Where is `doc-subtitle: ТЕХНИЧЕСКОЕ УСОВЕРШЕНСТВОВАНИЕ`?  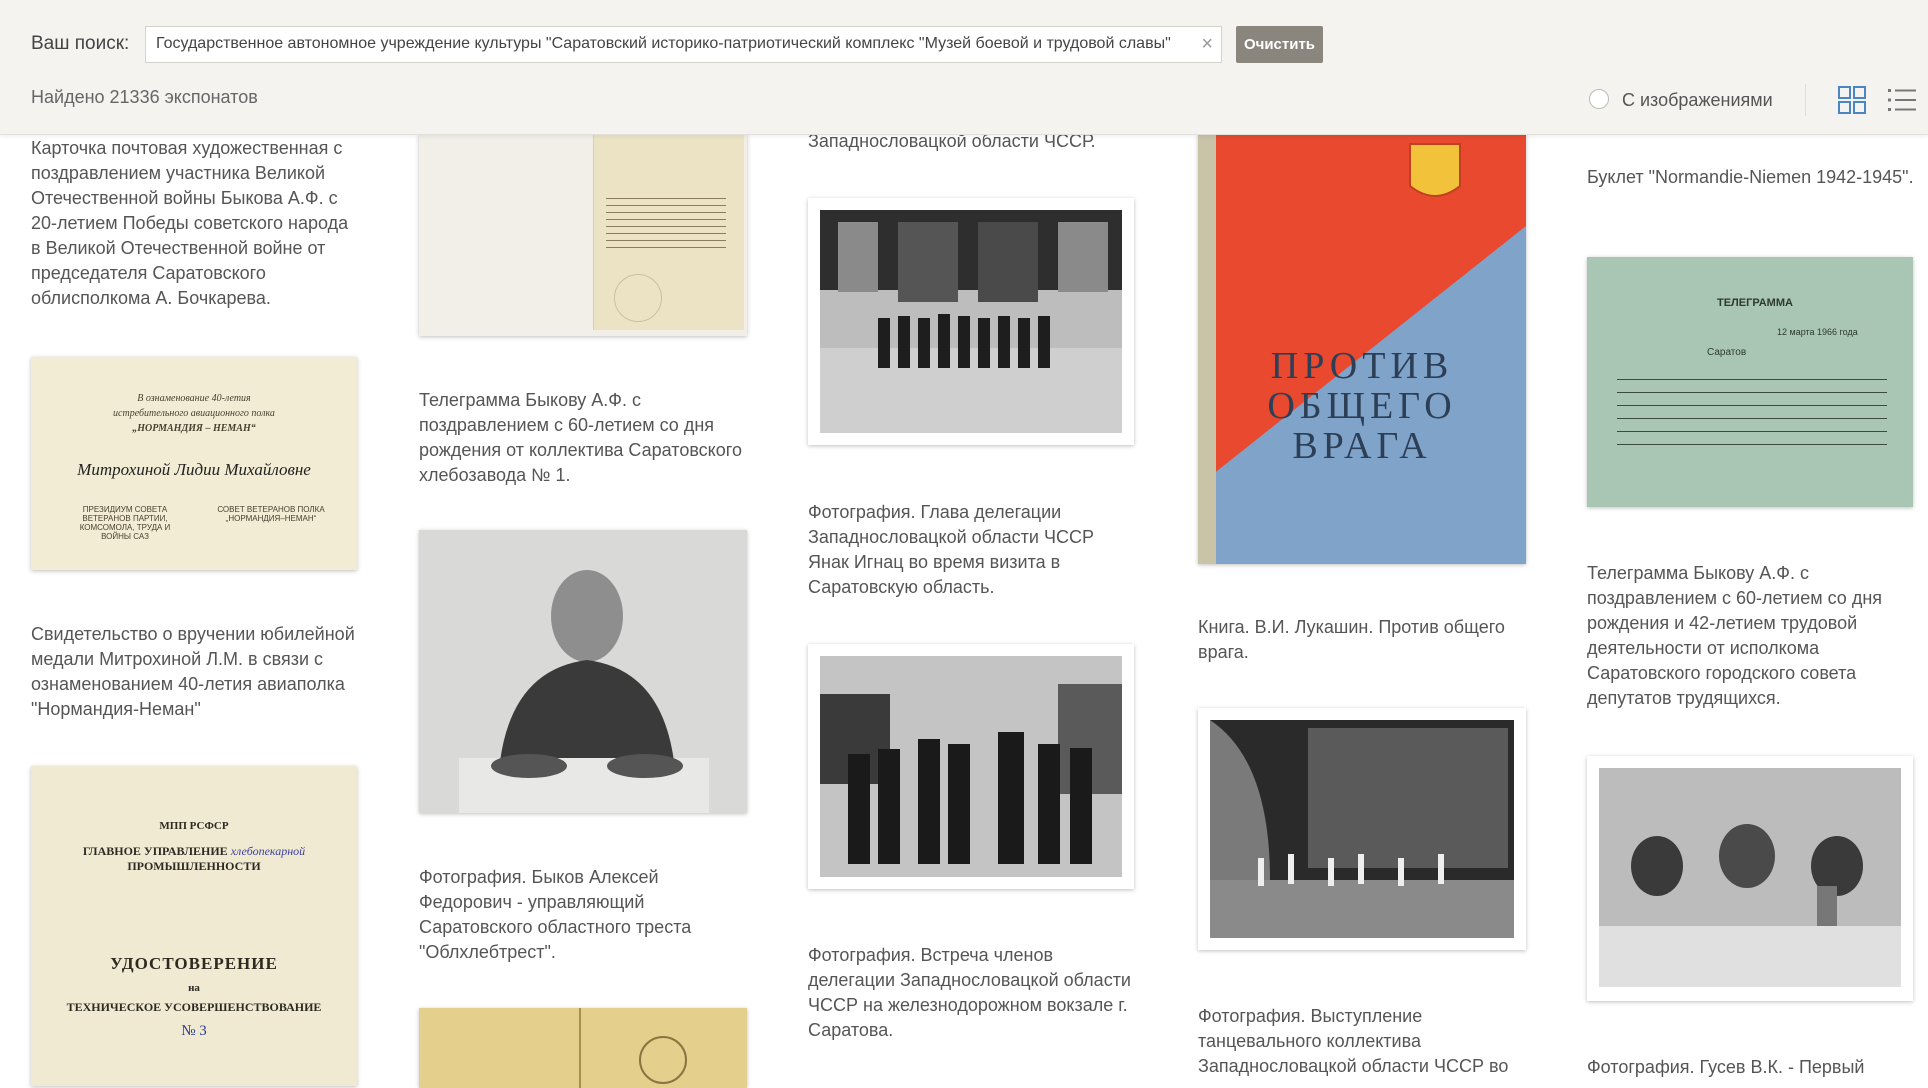 doc-subtitle: ТЕХНИЧЕСКОЕ УСОВЕРШЕНСТВОВАНИЕ is located at coordinates (194, 1007).